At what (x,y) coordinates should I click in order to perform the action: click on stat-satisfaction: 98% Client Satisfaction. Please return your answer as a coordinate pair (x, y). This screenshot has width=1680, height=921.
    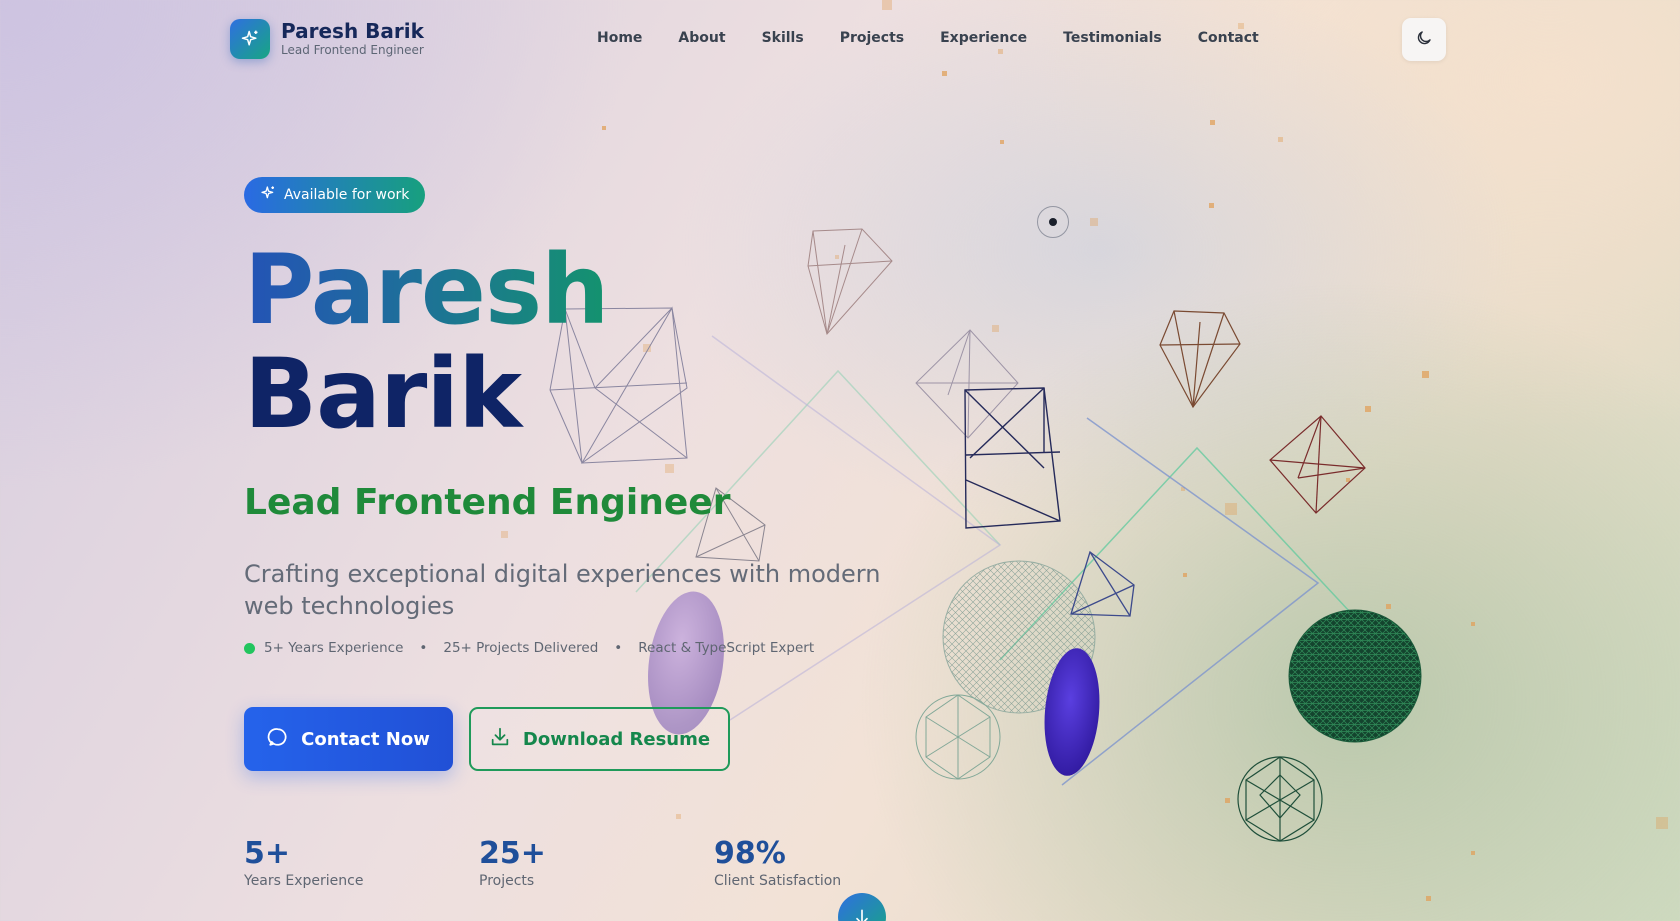
    Looking at the image, I should click on (777, 863).